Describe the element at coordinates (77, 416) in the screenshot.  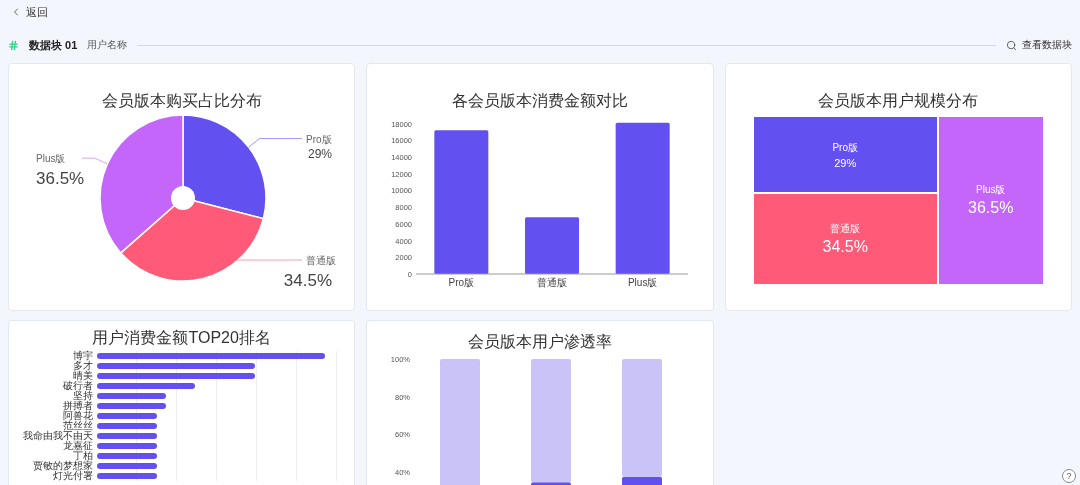
I see `row-label: 阿兽花` at that location.